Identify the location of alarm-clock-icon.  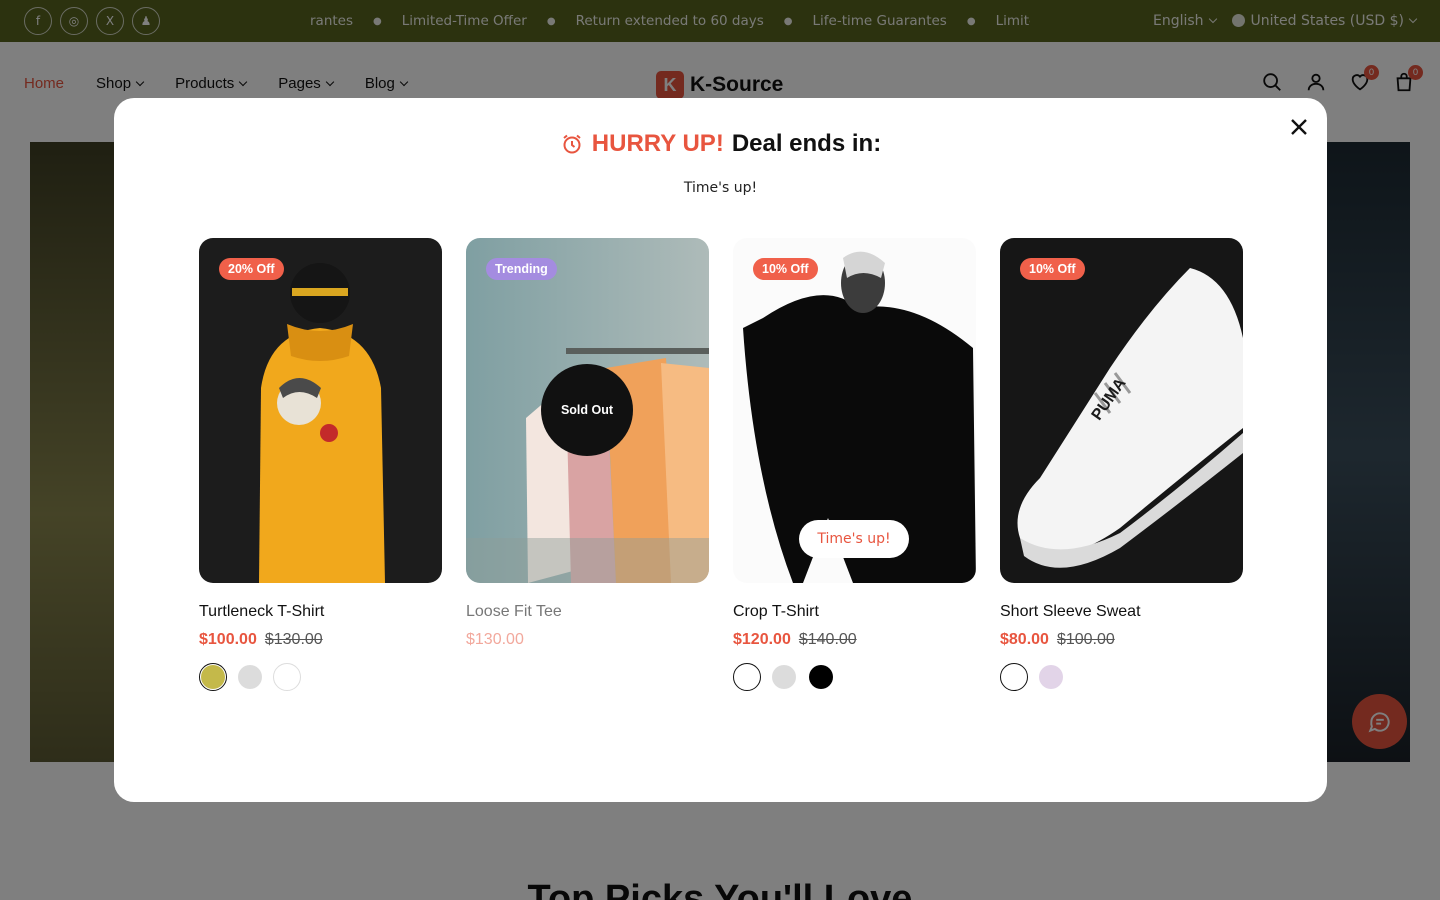
(572, 144).